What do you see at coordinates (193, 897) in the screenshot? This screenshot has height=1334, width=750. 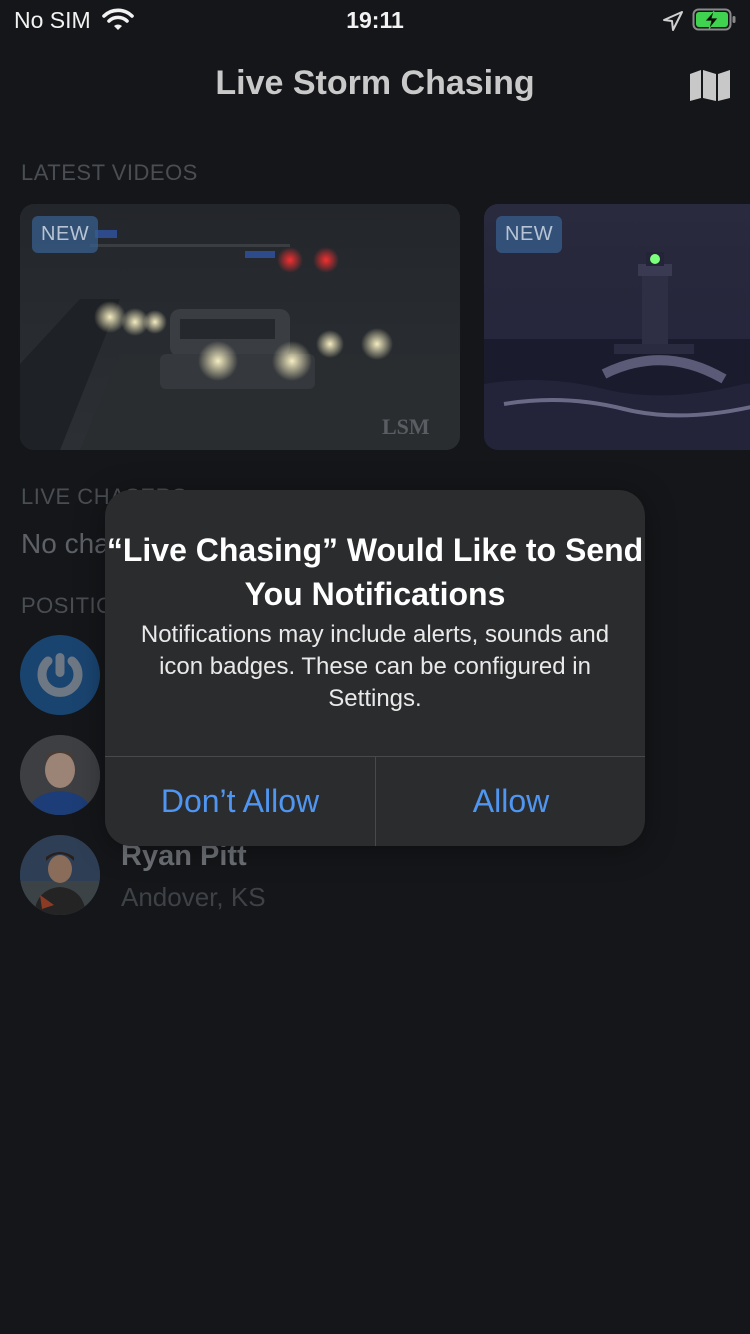 I see `person-location: Andover, KS` at bounding box center [193, 897].